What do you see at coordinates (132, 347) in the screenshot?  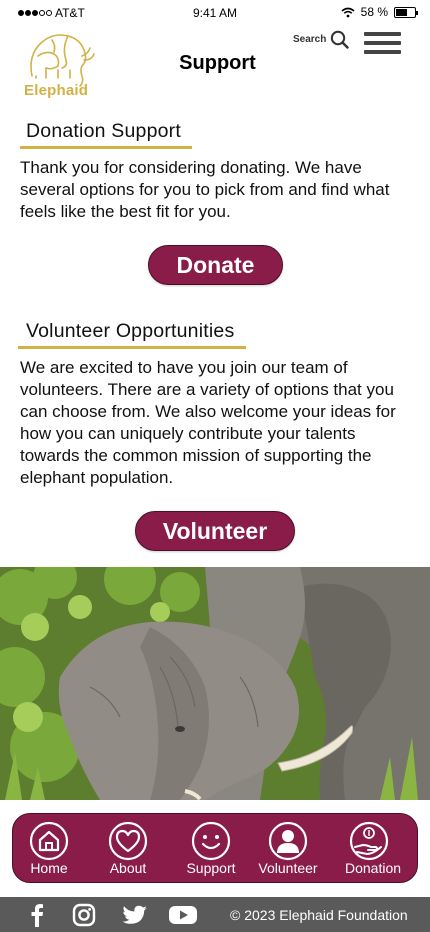 I see `volunteer-heading-underline` at bounding box center [132, 347].